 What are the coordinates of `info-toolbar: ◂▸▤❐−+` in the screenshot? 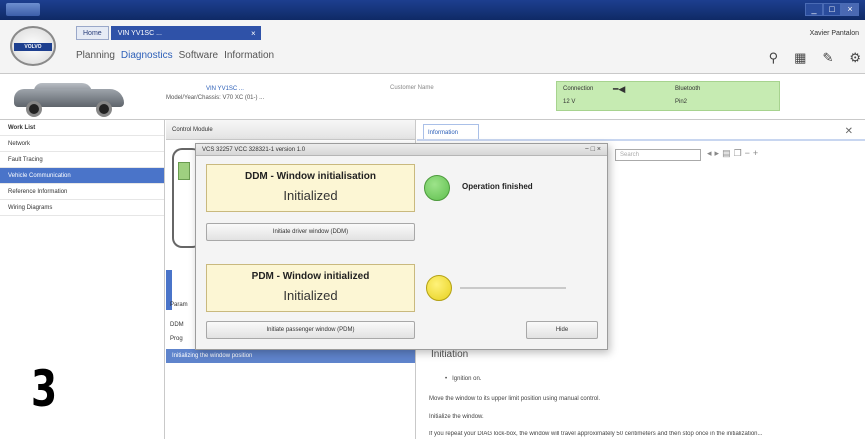 It's located at (734, 153).